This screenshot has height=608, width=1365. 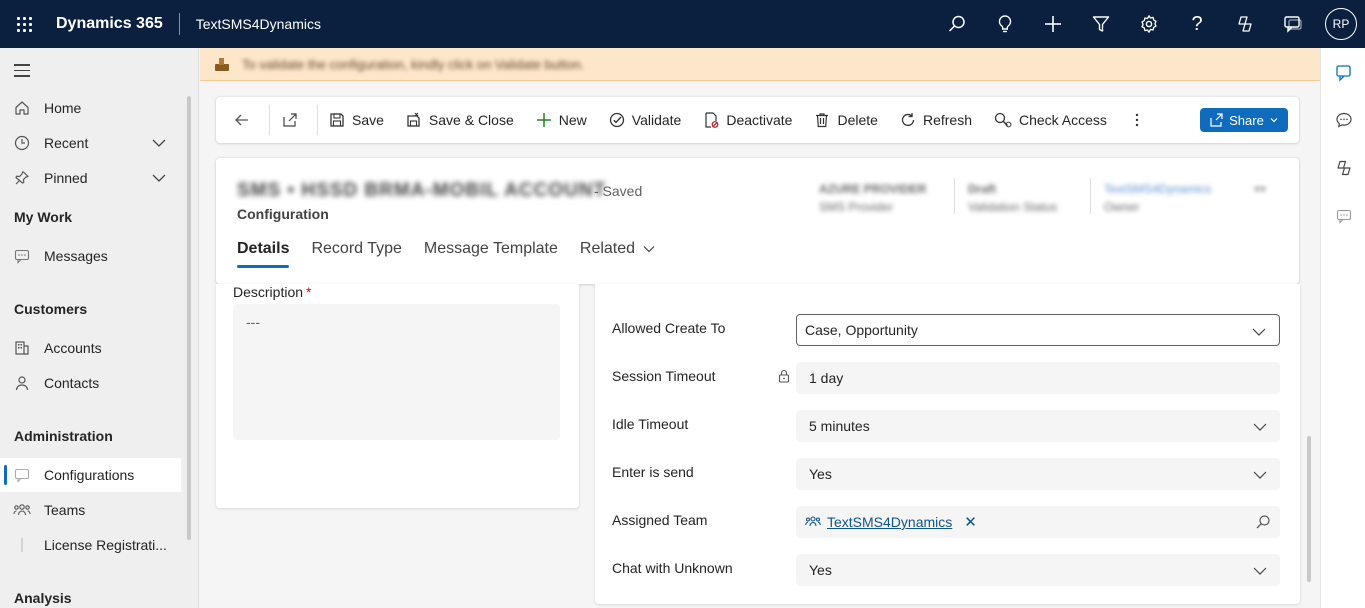 I want to click on nav-item-label: Configurations, so click(x=89, y=475).